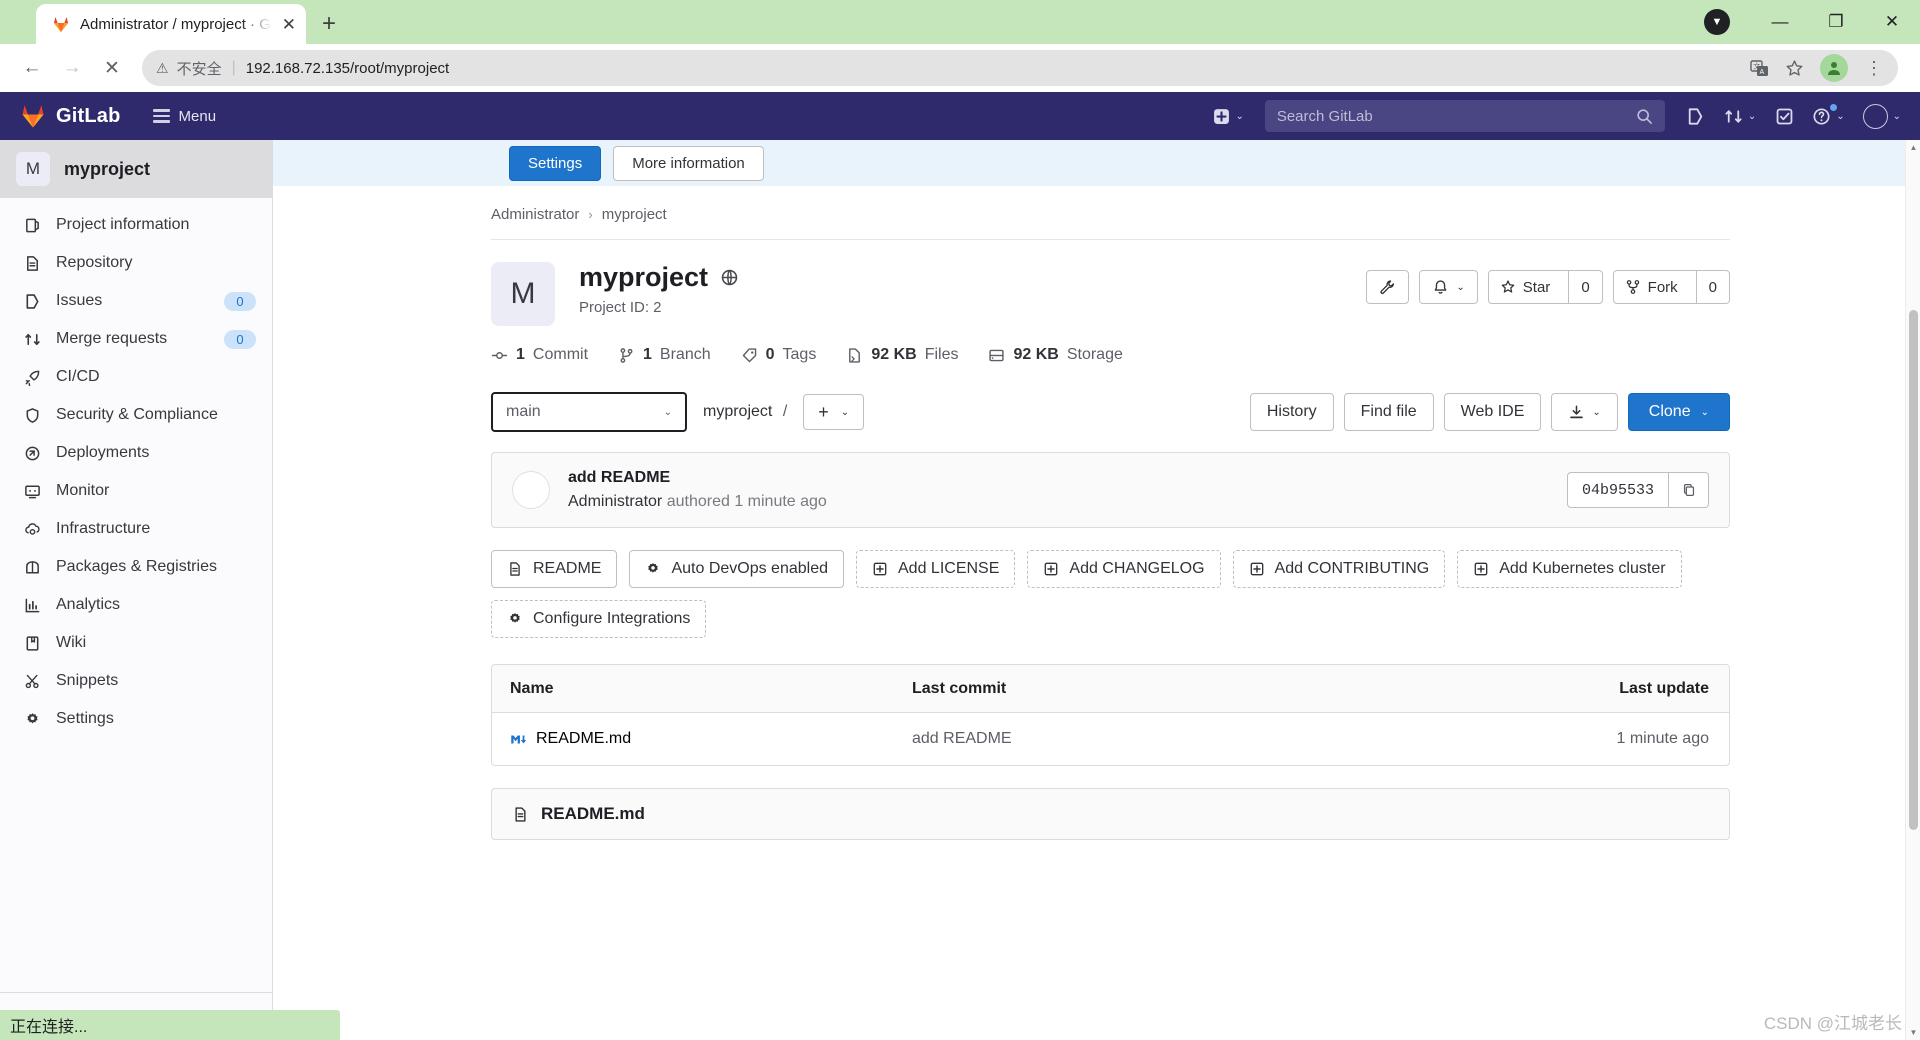 This screenshot has width=1920, height=1040. What do you see at coordinates (1110, 814) in the screenshot?
I see `readme-panel-header: README.md` at bounding box center [1110, 814].